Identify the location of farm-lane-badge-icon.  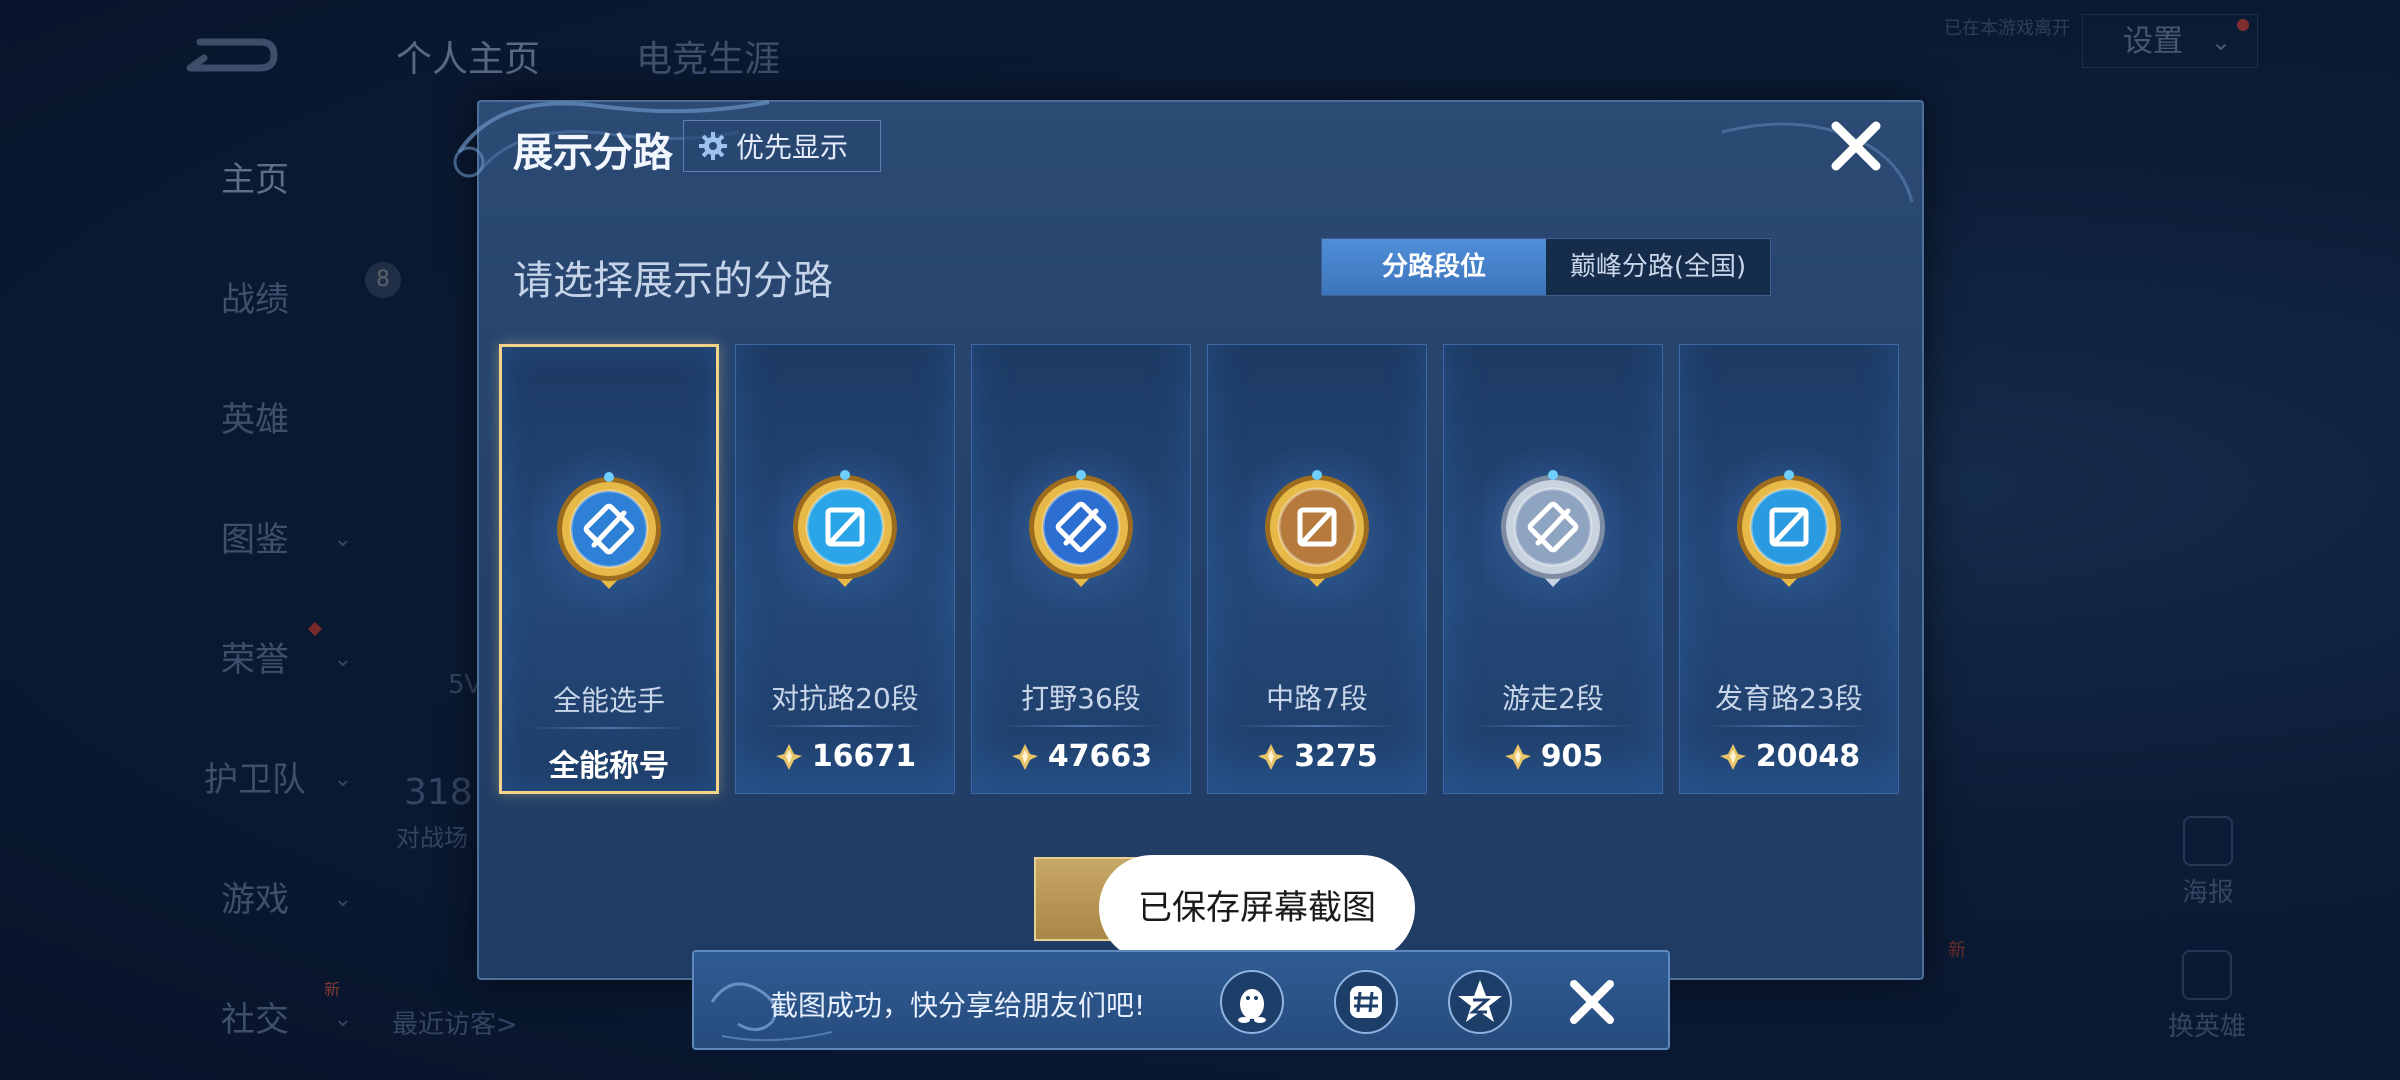
(1789, 528).